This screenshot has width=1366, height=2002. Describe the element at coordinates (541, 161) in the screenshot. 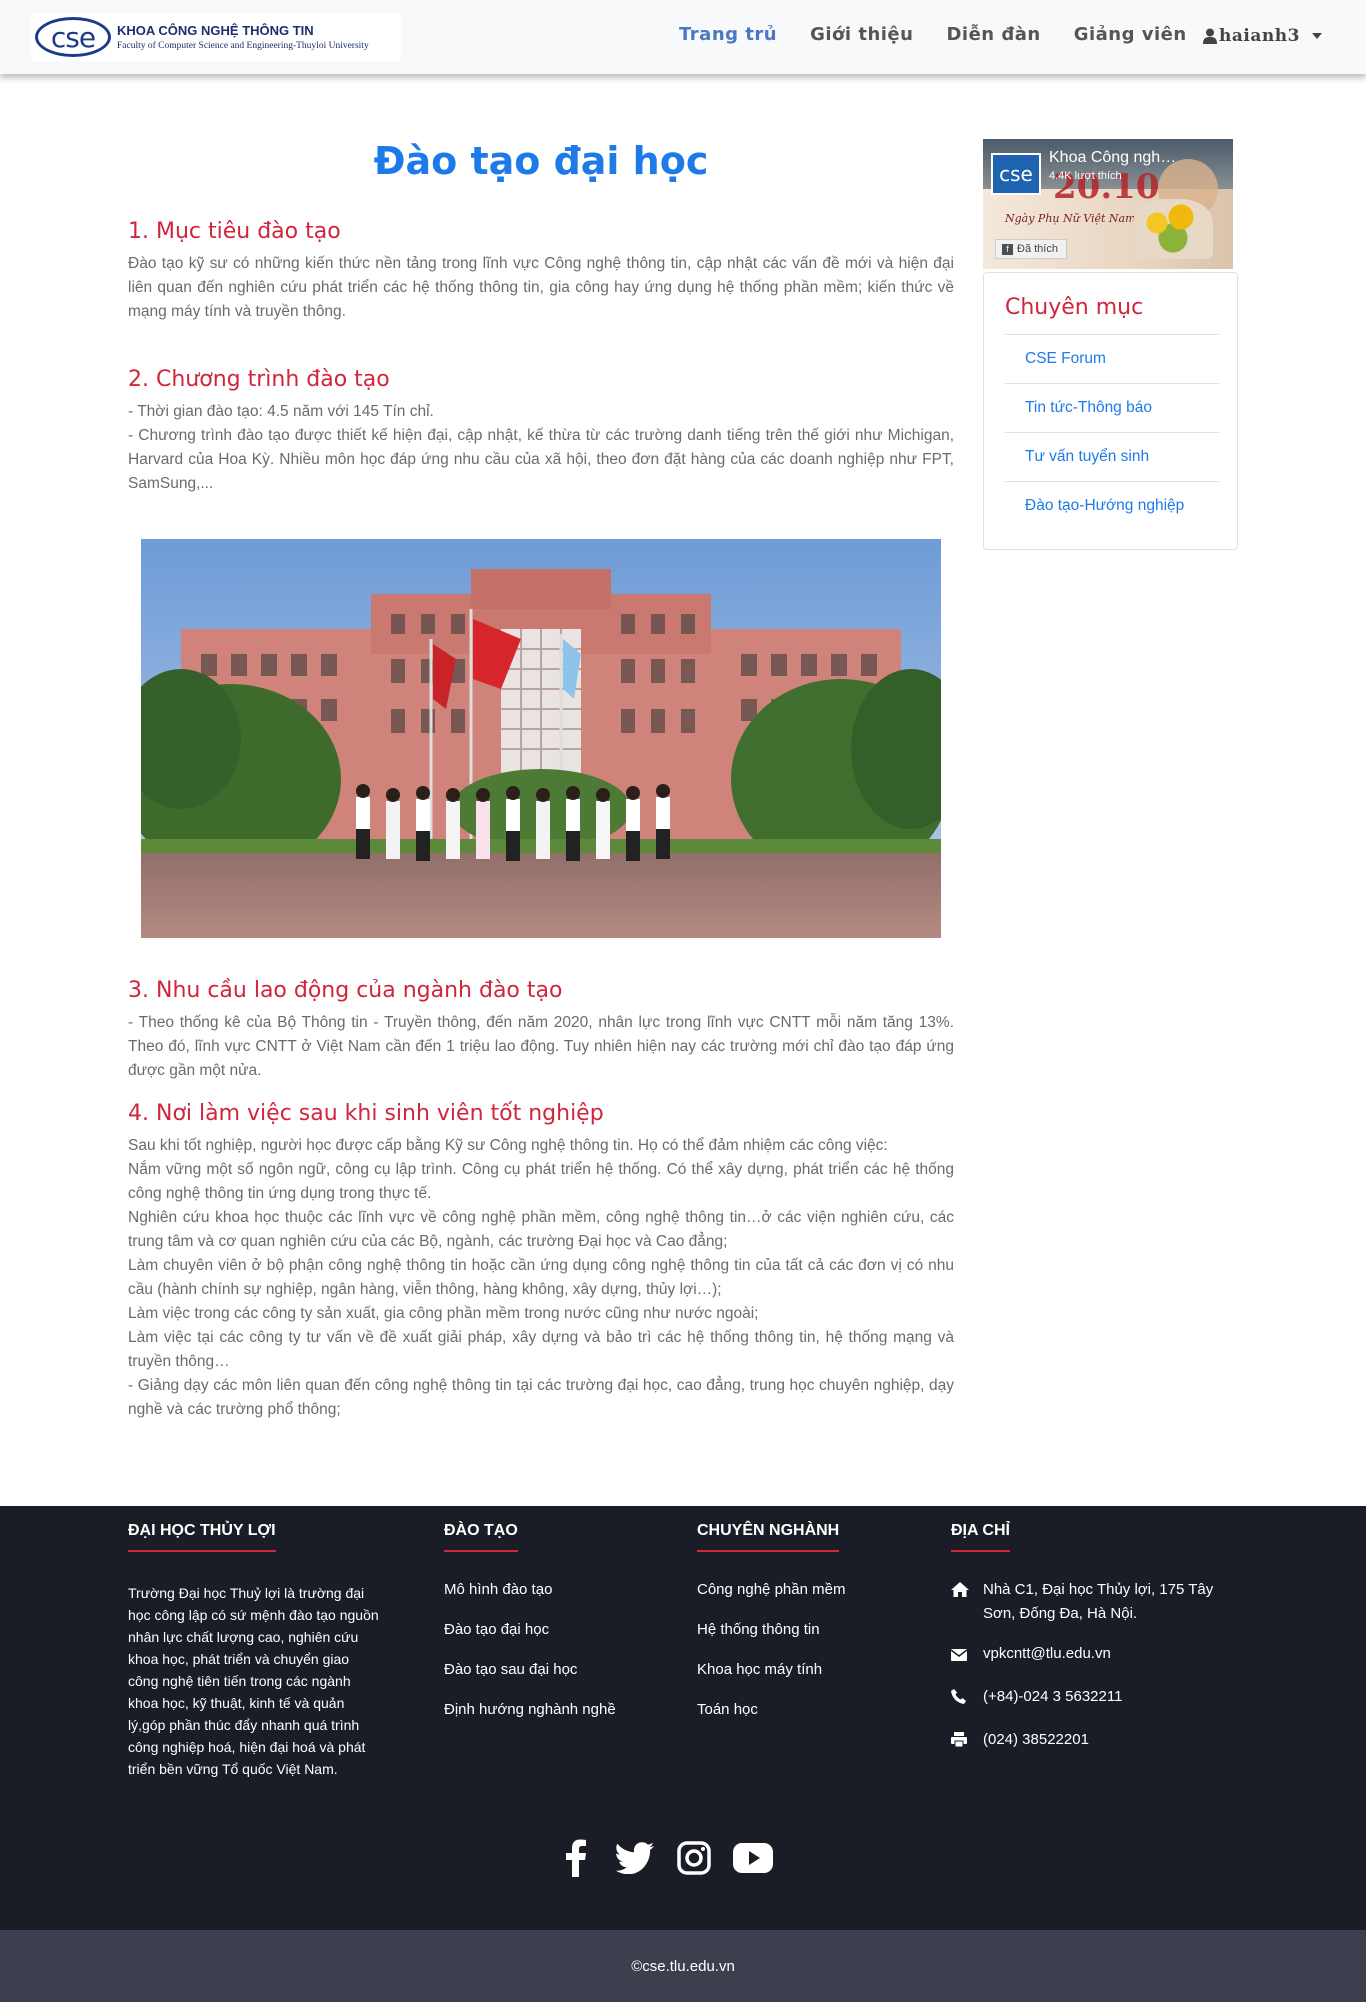

I see `page-title: Đào tạo đại học` at that location.